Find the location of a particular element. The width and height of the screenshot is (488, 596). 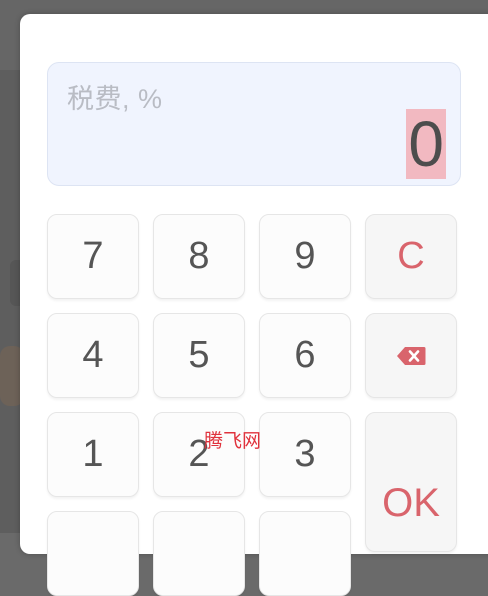

display-label: 税费, % is located at coordinates (115, 96).